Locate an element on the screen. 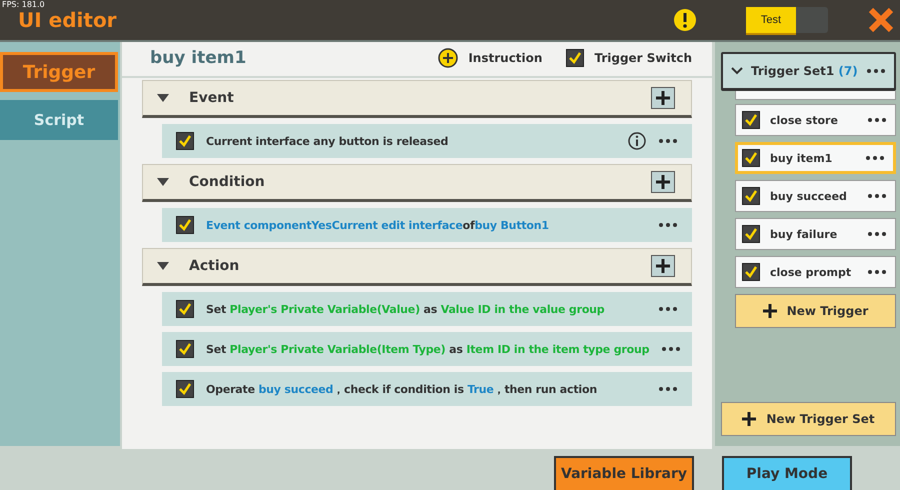  rule-row: Operate buy succeed，check if condition is True，then run action is located at coordinates (427, 389).